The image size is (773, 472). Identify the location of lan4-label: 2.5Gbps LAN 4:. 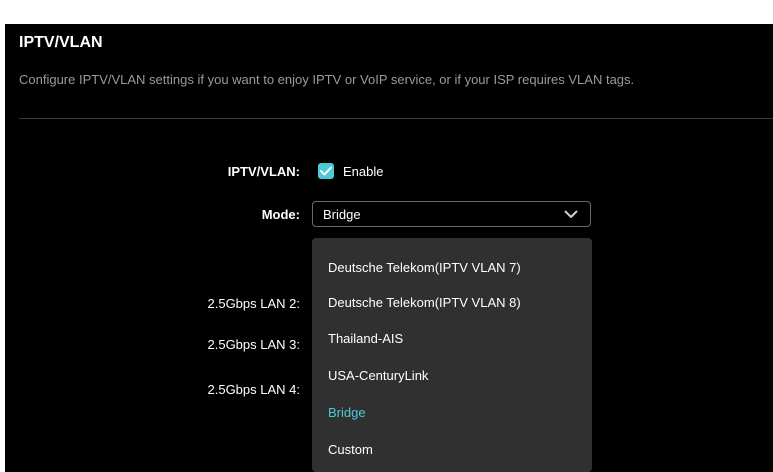
(254, 389).